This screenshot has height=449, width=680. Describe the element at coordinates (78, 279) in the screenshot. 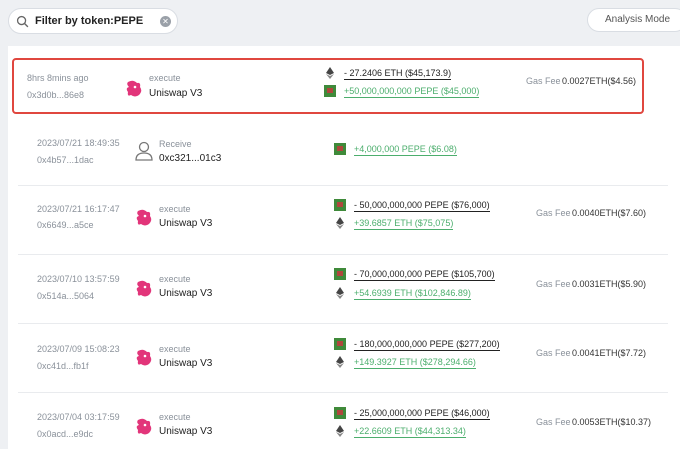

I see `tx-time: 2023/07/10 13:57:59` at that location.